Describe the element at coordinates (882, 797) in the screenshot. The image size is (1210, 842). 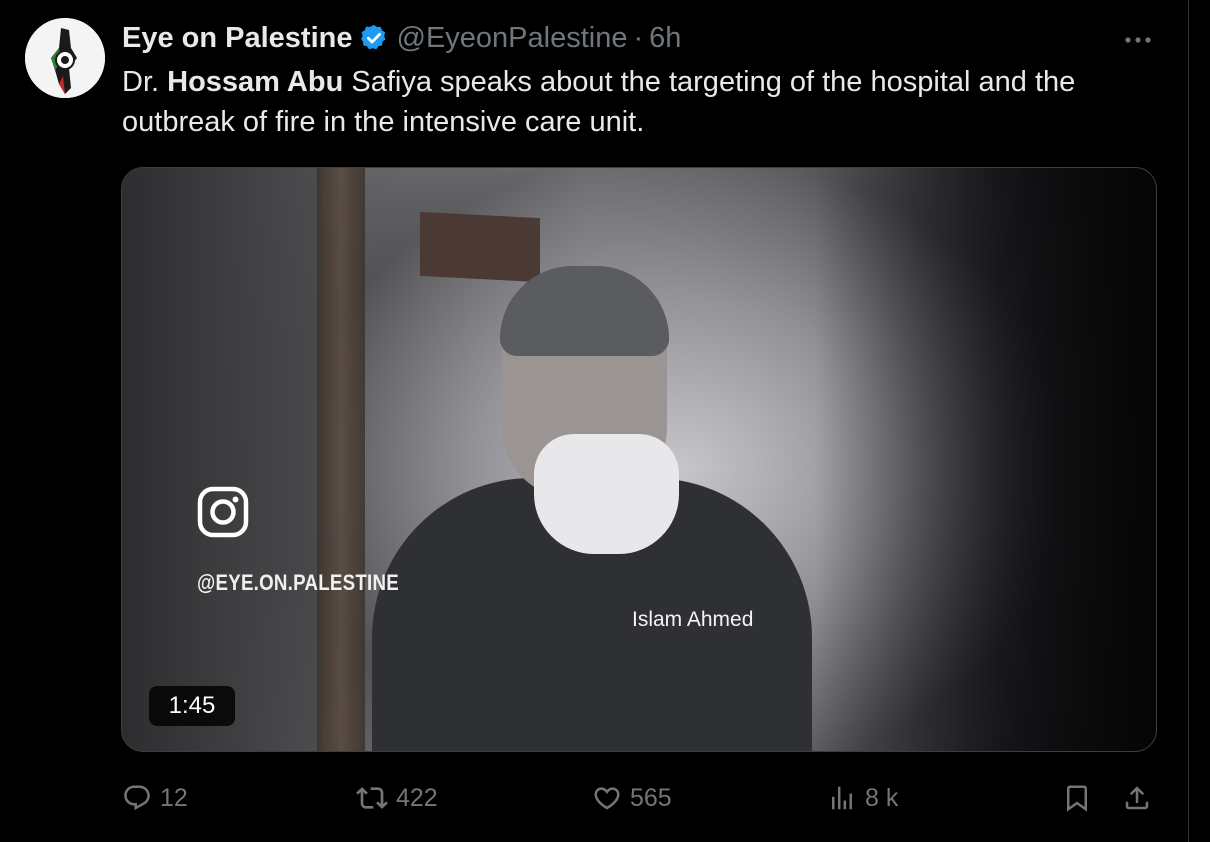
I see `views-count: 8 k` at that location.